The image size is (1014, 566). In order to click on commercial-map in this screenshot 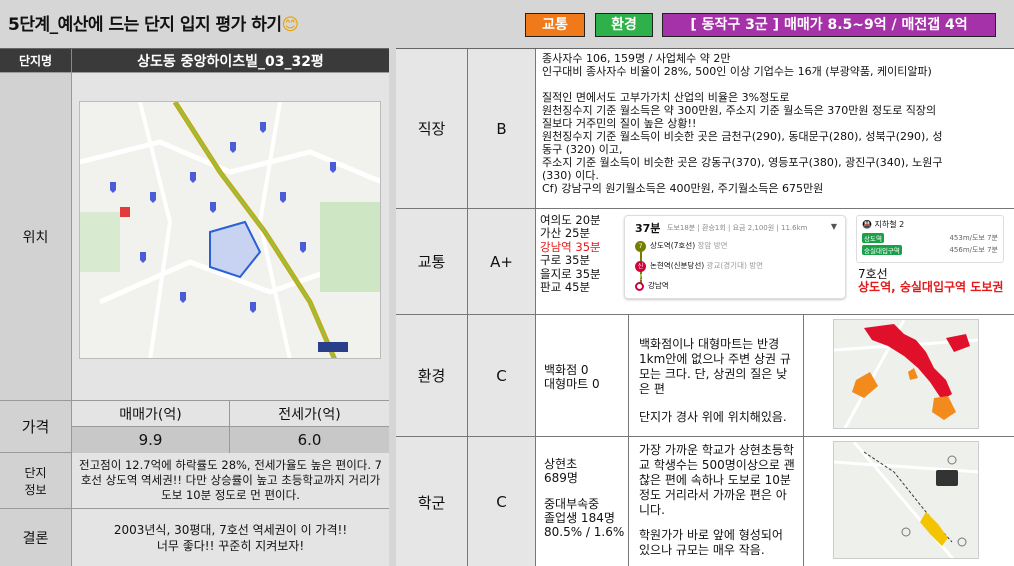, I will do `click(906, 374)`.